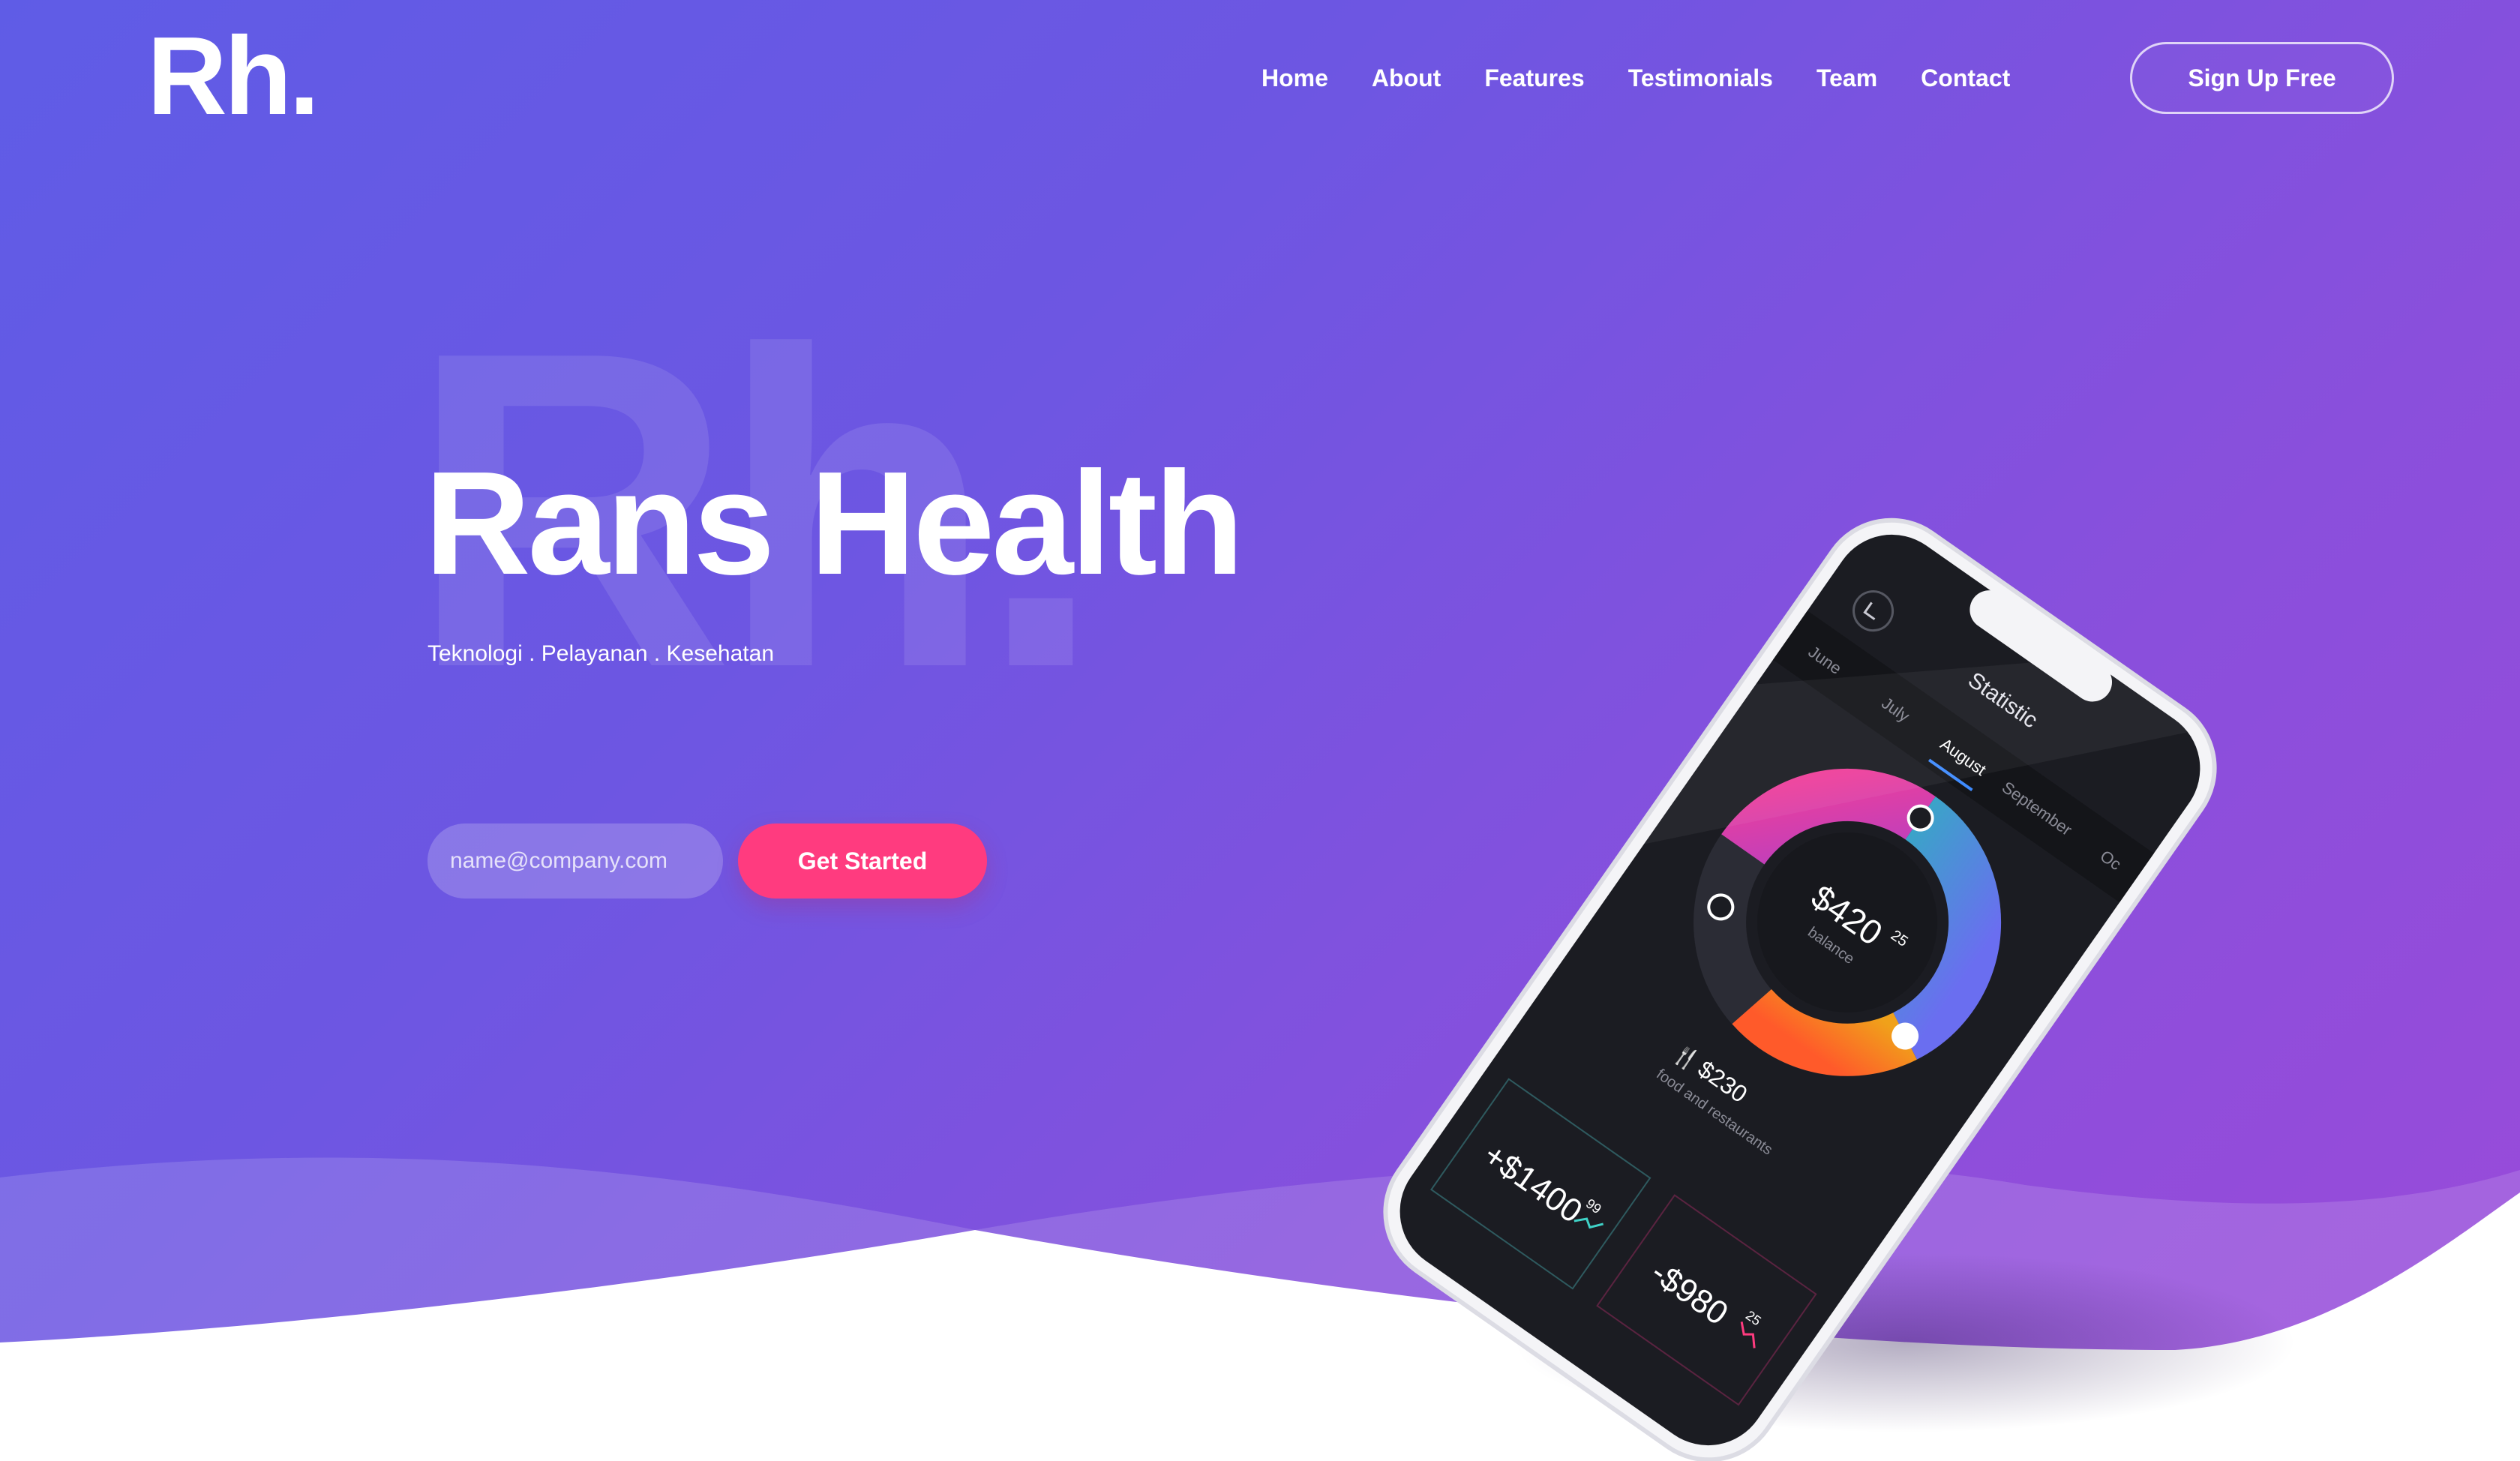  Describe the element at coordinates (601, 653) in the screenshot. I see `hero-subtitle: Teknologi . Pelayanan . Kesehatan` at that location.